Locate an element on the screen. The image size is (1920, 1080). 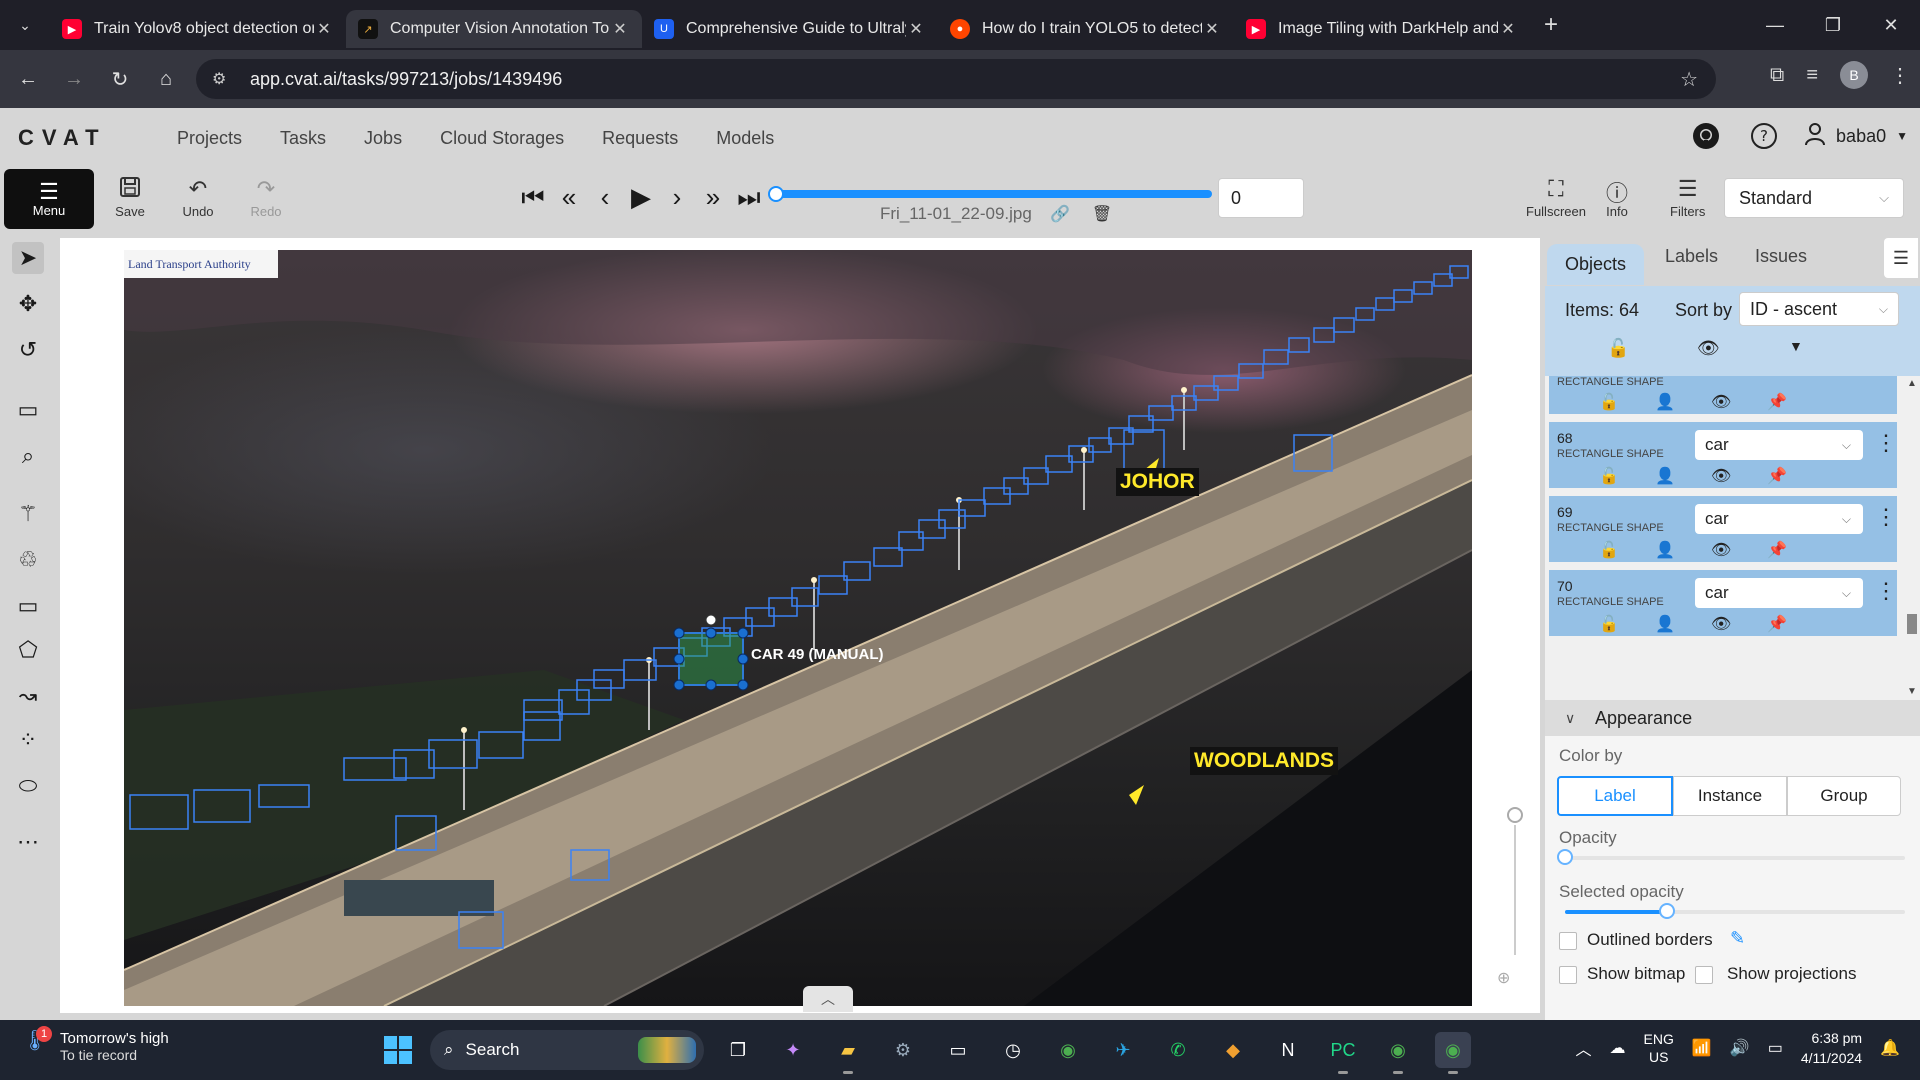
selected-opacity-slider-handle is located at coordinates (1667, 911).